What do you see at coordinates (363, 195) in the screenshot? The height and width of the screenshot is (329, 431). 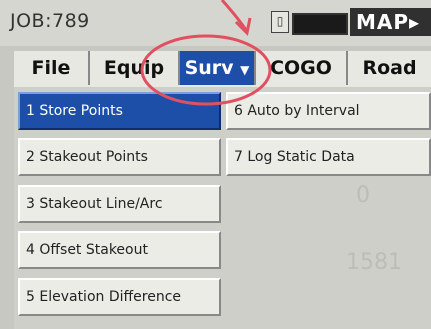 I see `background-text: 0` at bounding box center [363, 195].